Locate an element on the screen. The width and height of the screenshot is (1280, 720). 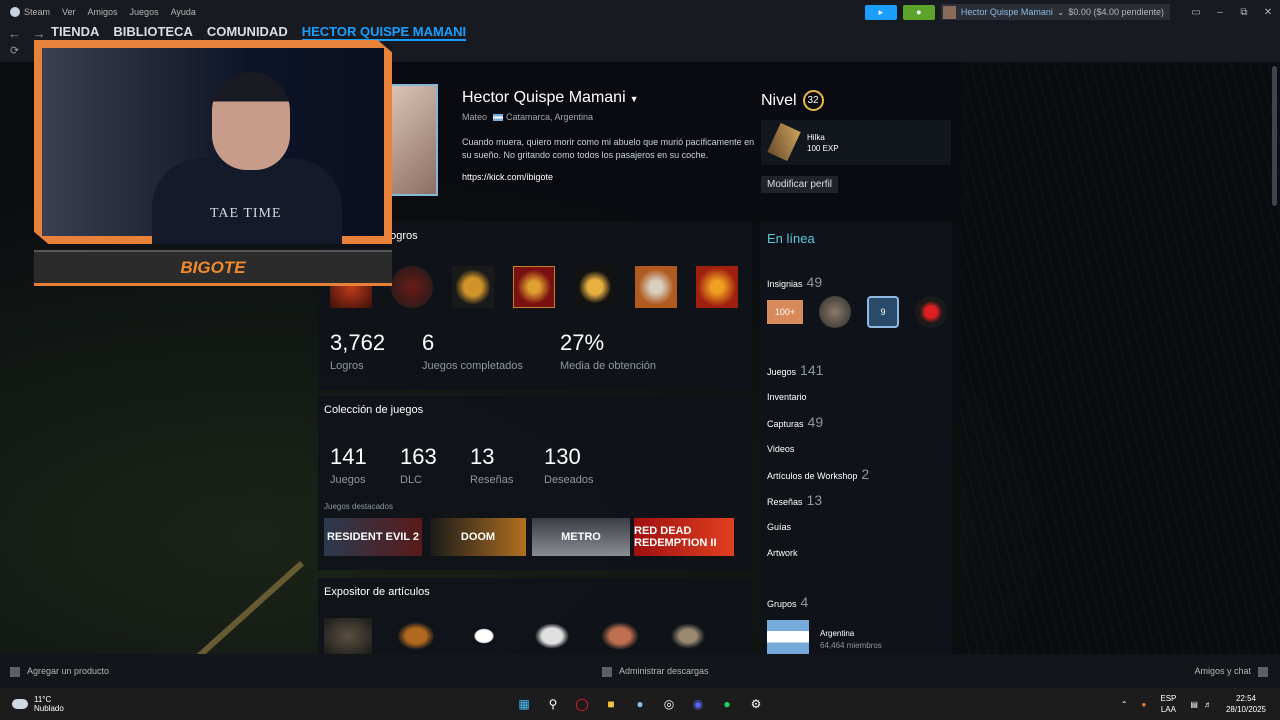
badge-100-icon: 100+ is located at coordinates (785, 312).